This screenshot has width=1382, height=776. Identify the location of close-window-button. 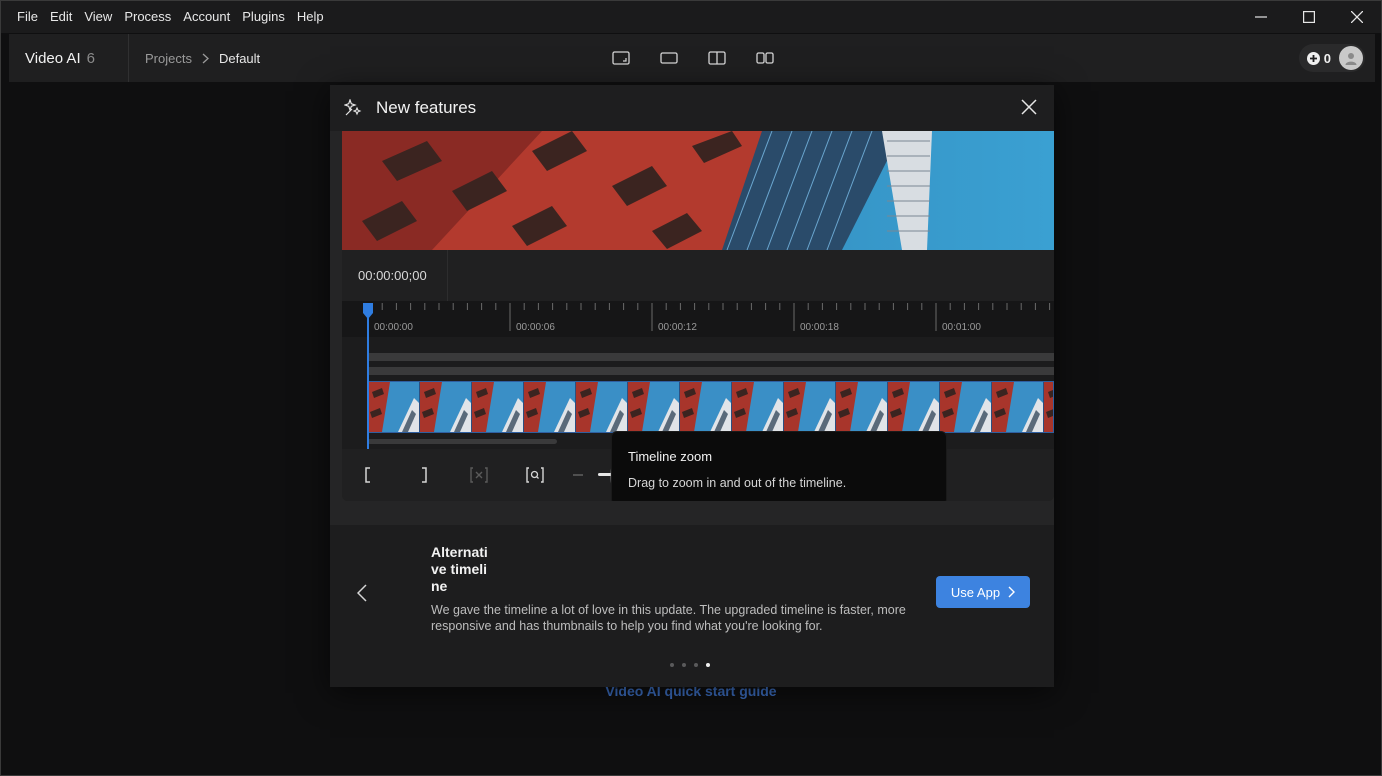
(1357, 17).